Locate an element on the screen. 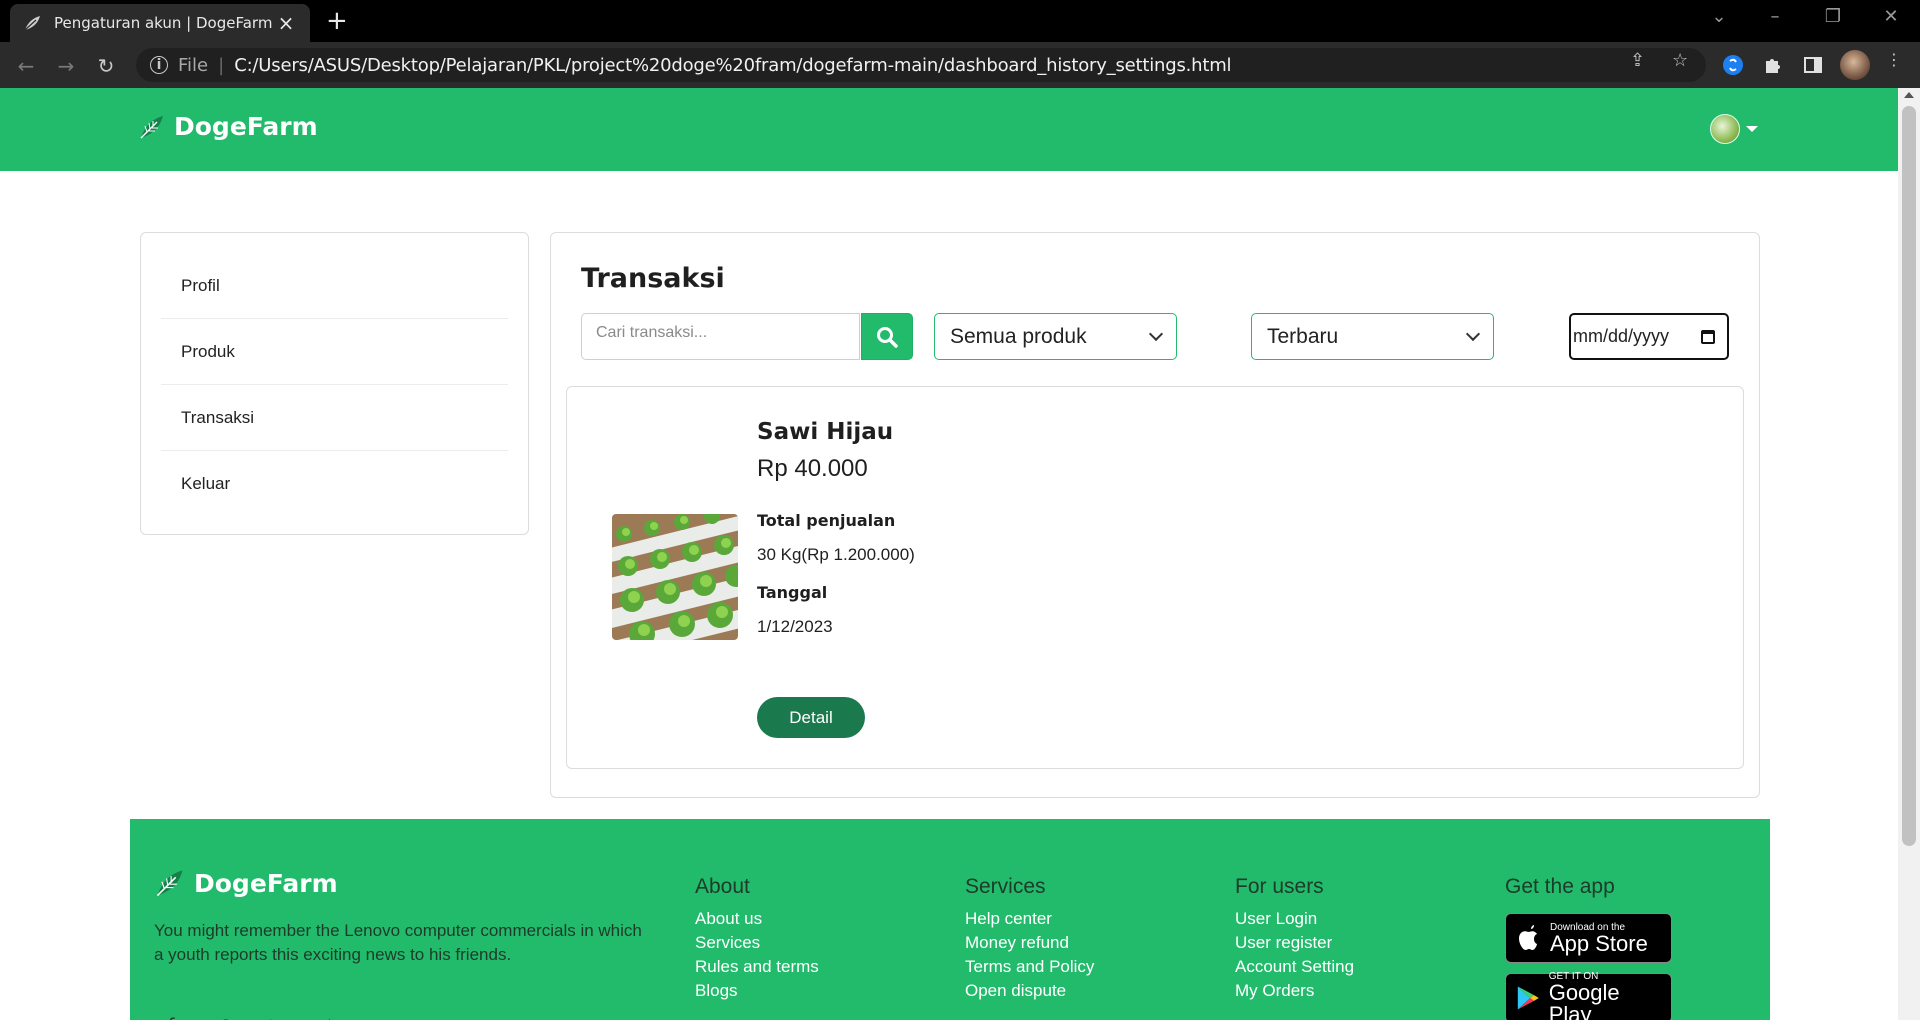  google-play-button: GET IT ON Google Play is located at coordinates (1588, 995).